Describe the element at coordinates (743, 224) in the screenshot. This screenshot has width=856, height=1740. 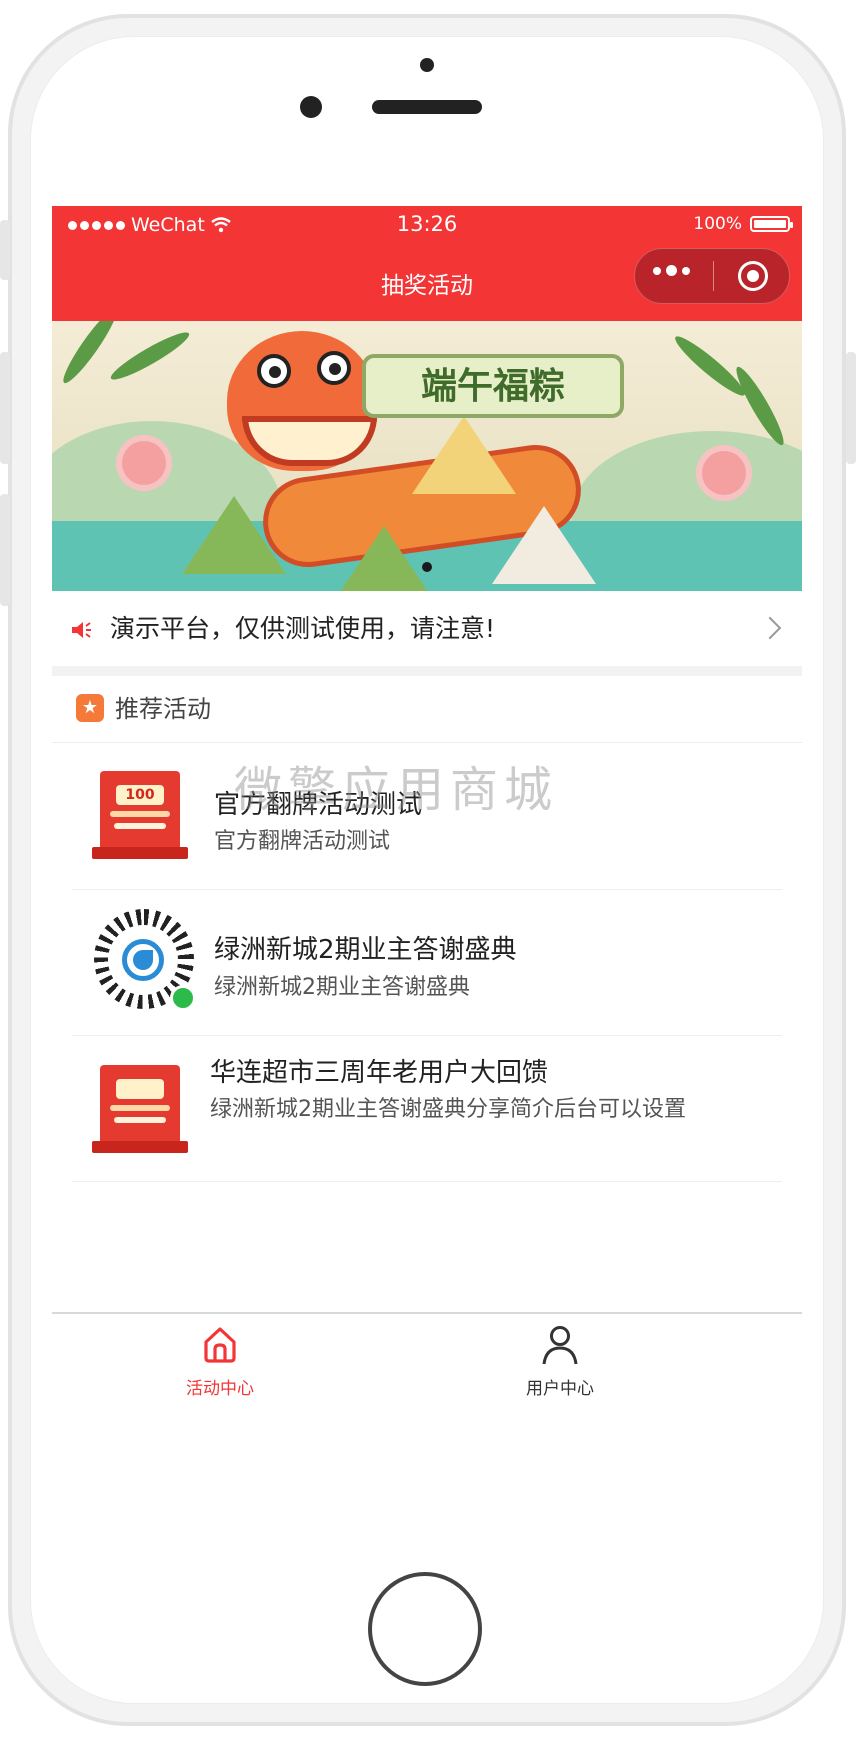
I see `status-battery: 100%` at that location.